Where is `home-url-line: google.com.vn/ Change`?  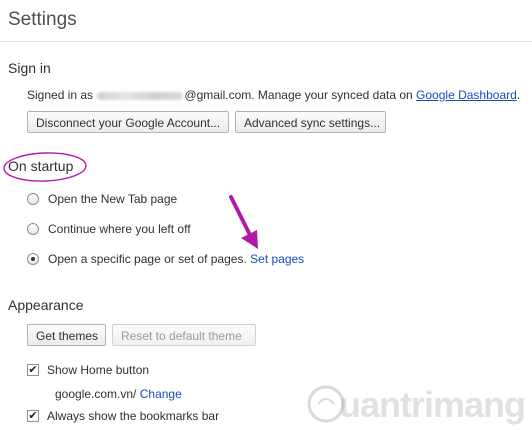
home-url-line: google.com.vn/ Change is located at coordinates (118, 394).